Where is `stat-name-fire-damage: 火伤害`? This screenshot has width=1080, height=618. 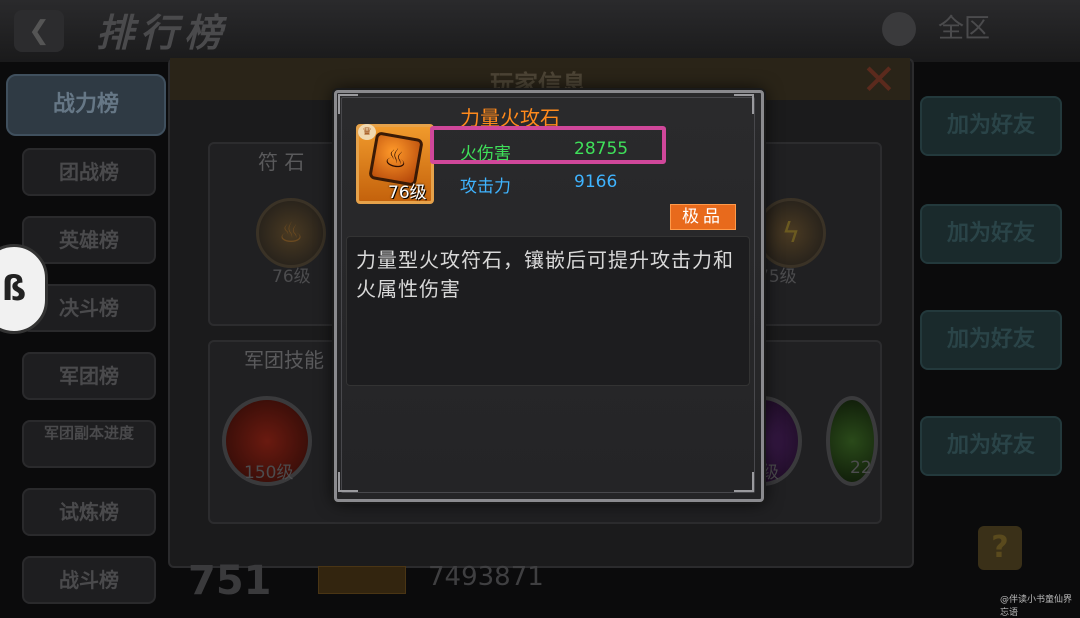
stat-name-fire-damage: 火伤害 is located at coordinates (485, 154).